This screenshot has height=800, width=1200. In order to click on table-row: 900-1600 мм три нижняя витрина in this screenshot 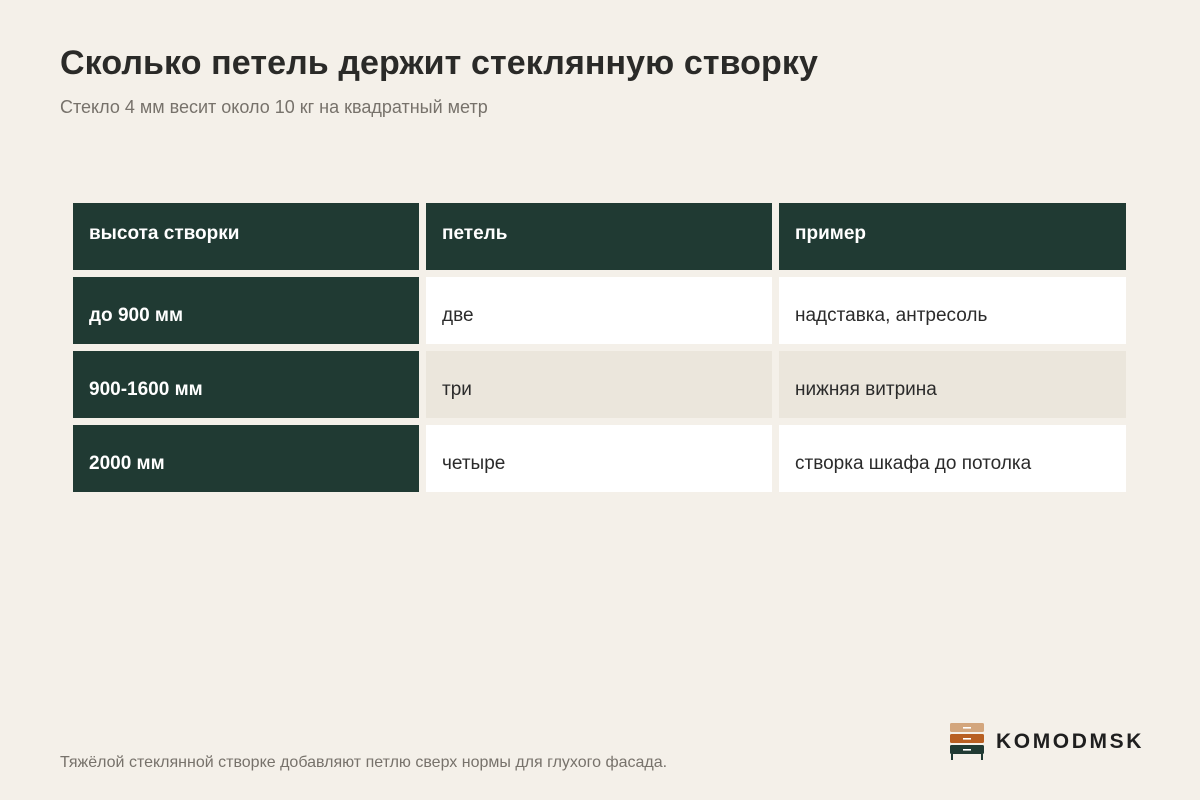, I will do `click(599, 384)`.